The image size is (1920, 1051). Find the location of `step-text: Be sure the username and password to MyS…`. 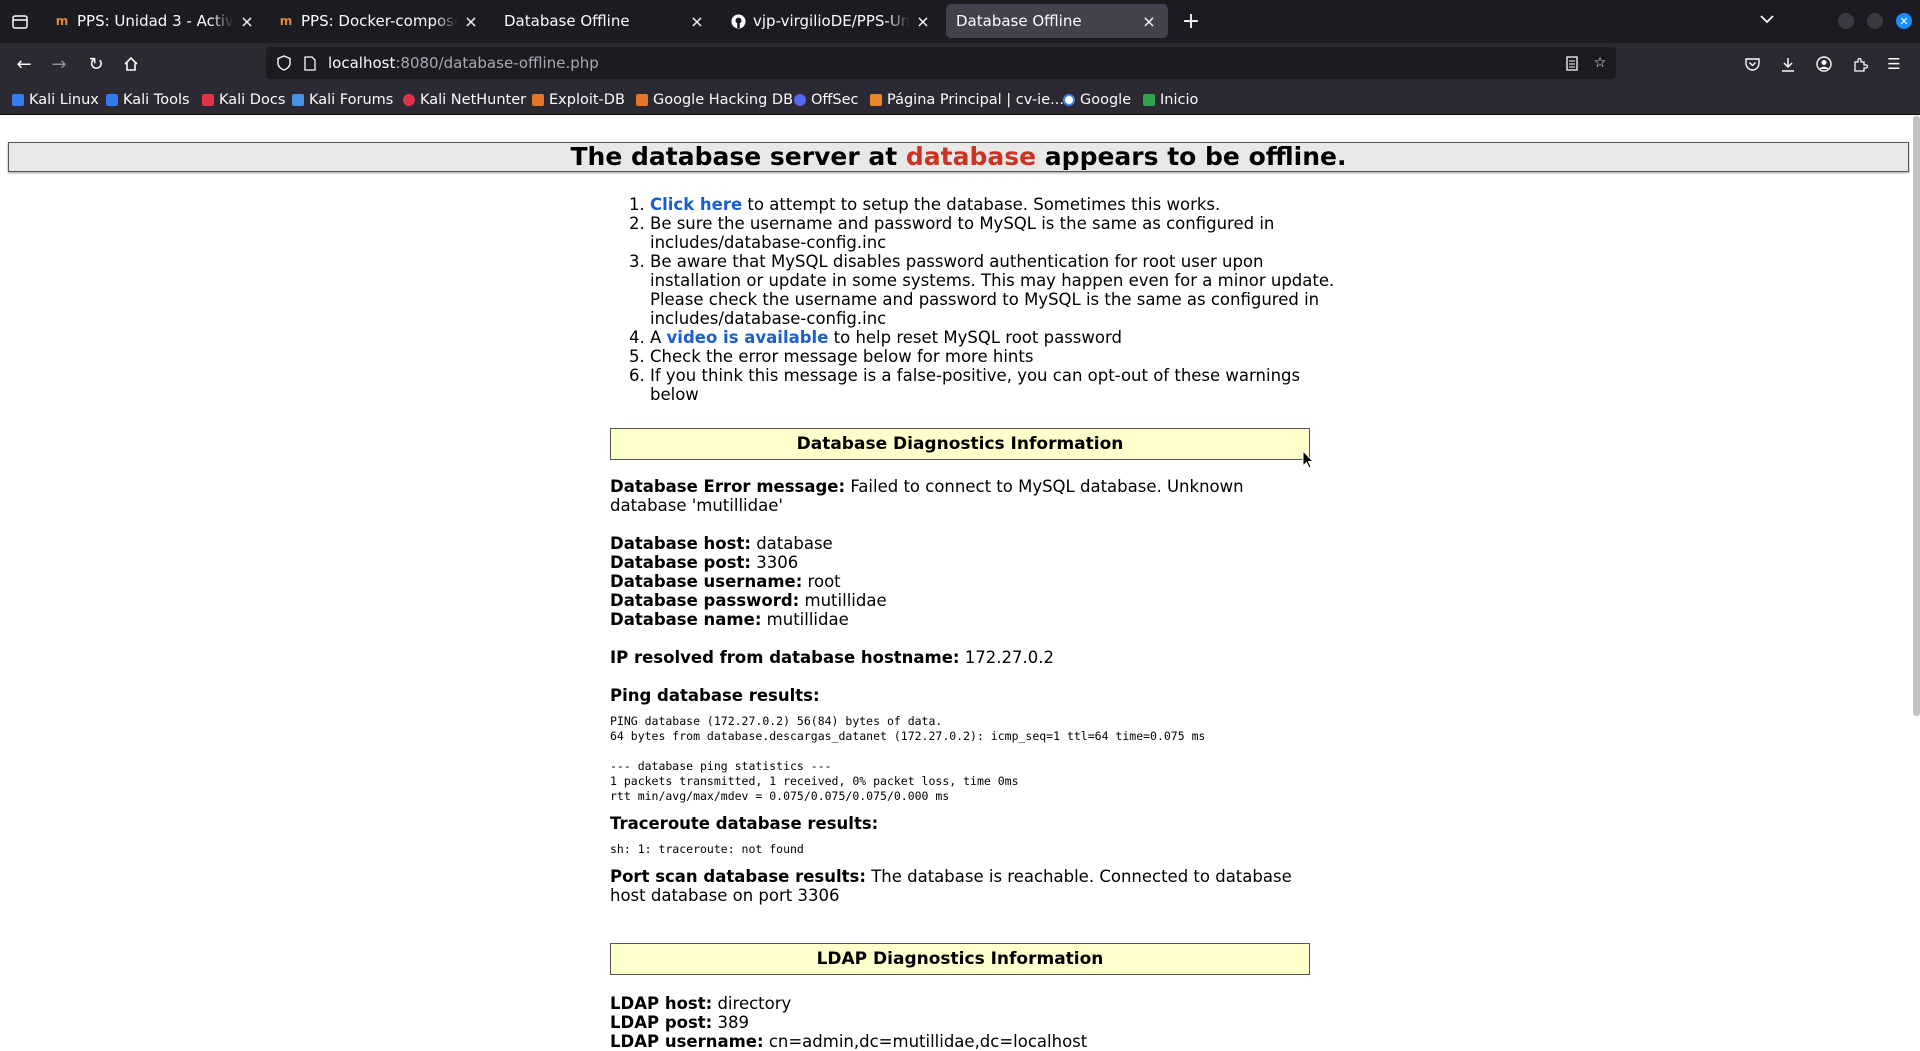

step-text: Be sure the username and password to MyS… is located at coordinates (962, 233).